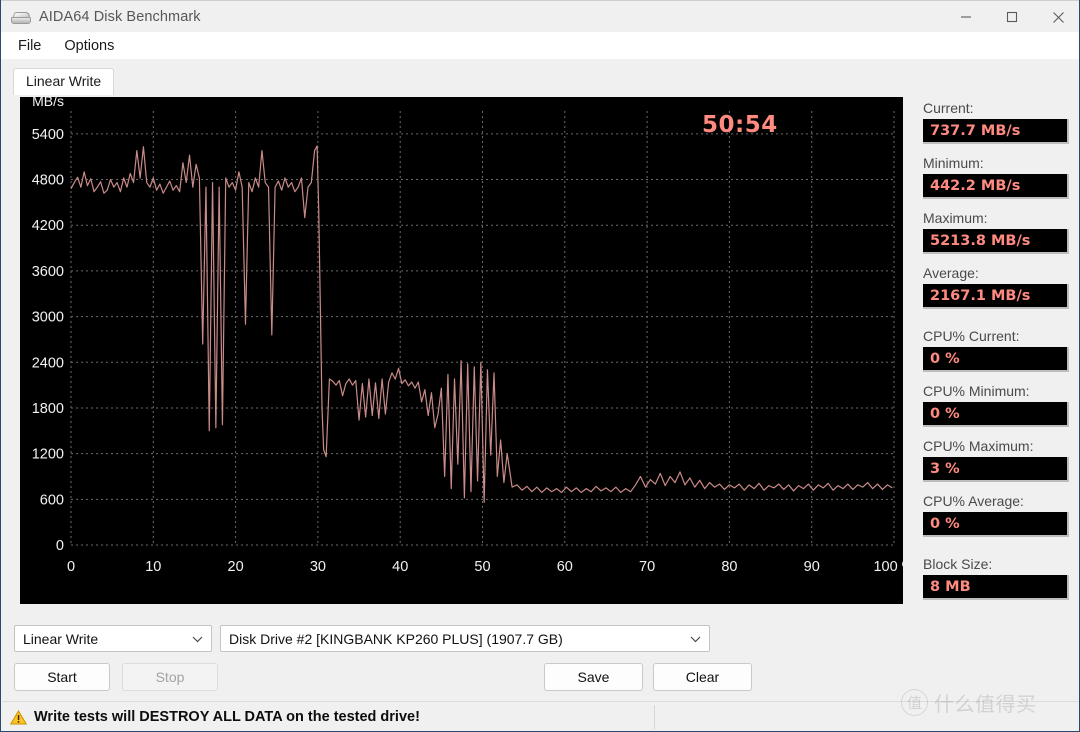 The image size is (1080, 732). What do you see at coordinates (48, 135) in the screenshot?
I see `y-axis-tick-label: 5400` at bounding box center [48, 135].